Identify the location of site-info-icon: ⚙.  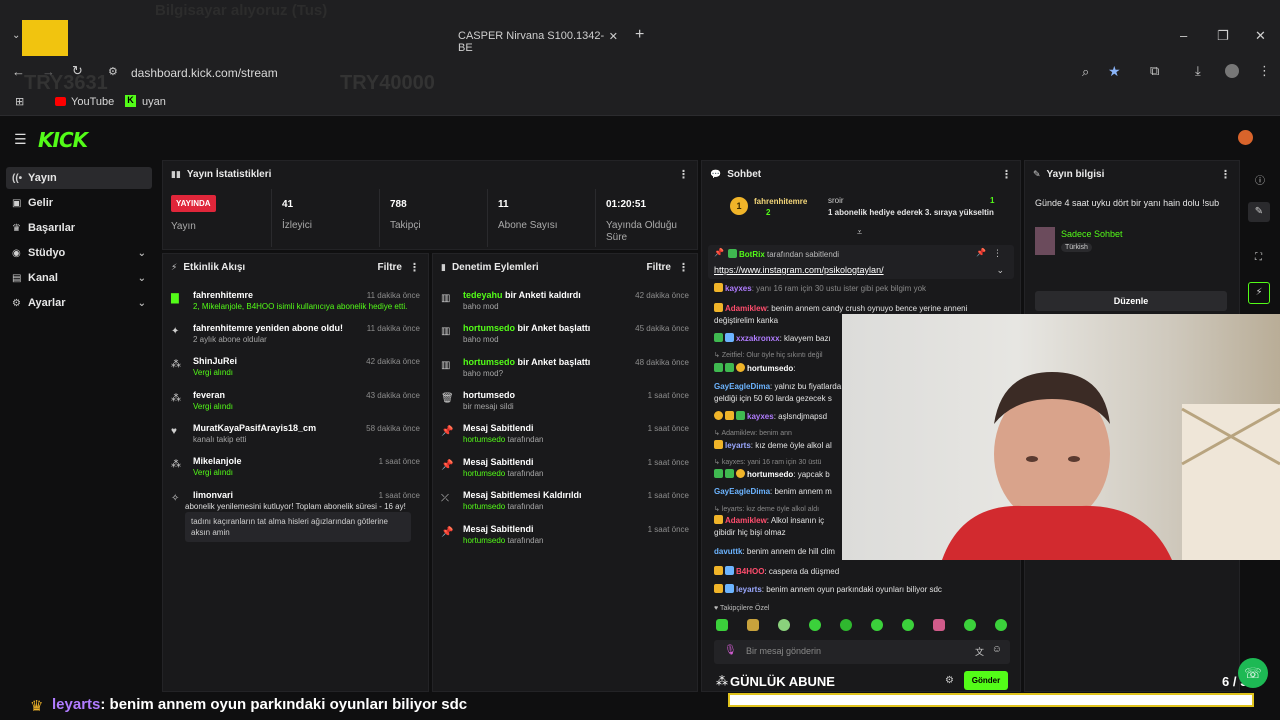
(113, 71).